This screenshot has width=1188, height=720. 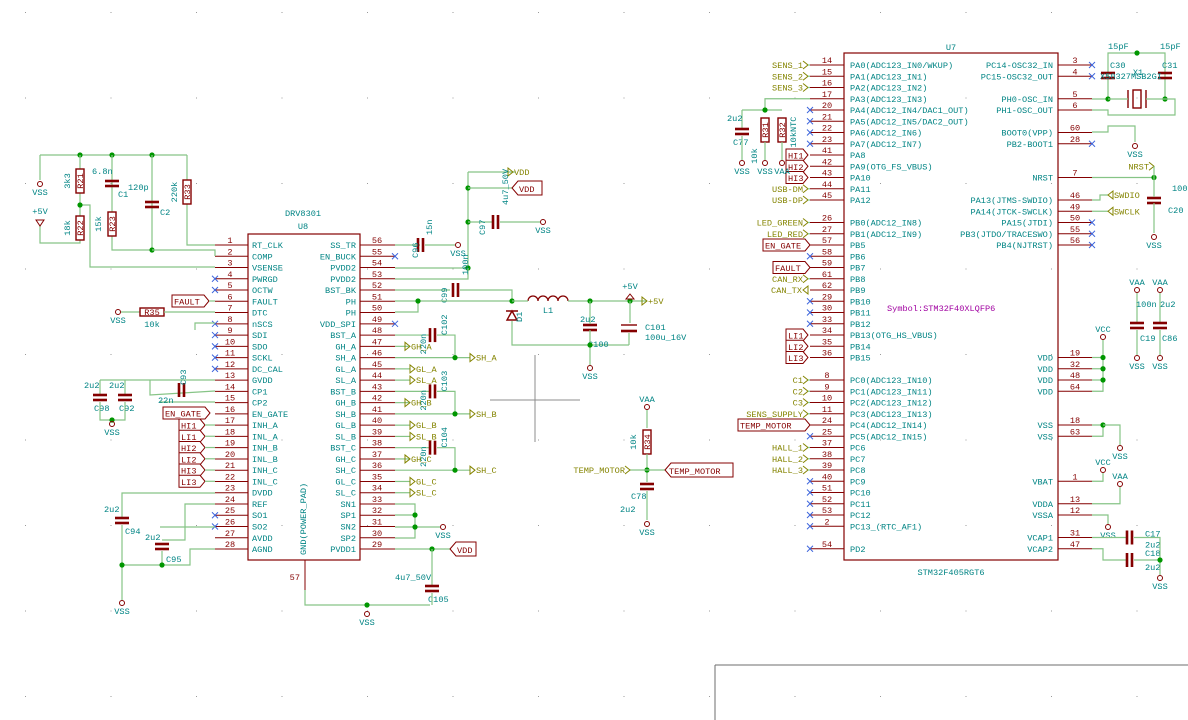 What do you see at coordinates (262, 381) in the screenshot?
I see `pin-name: GVDD` at bounding box center [262, 381].